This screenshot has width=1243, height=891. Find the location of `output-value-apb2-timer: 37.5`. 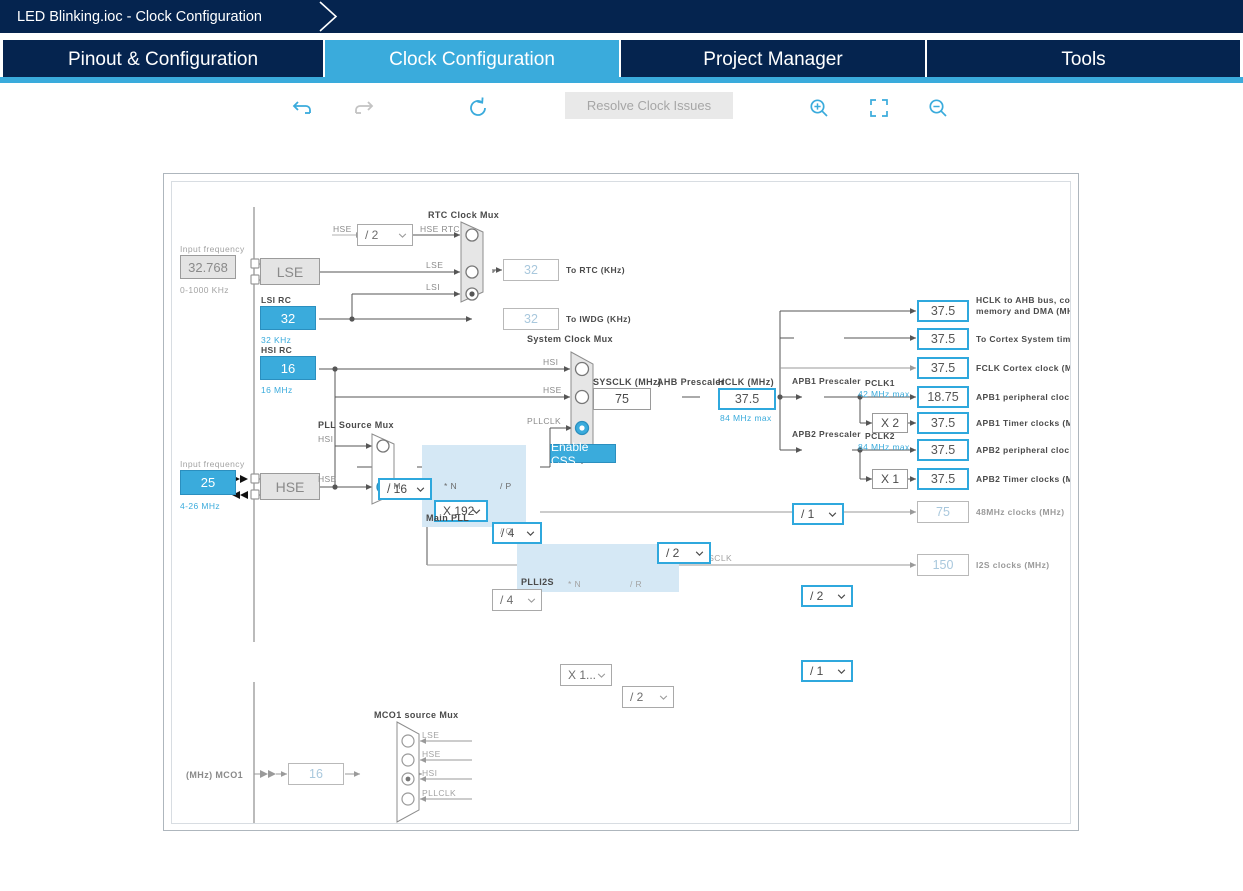

output-value-apb2-timer: 37.5 is located at coordinates (943, 479).